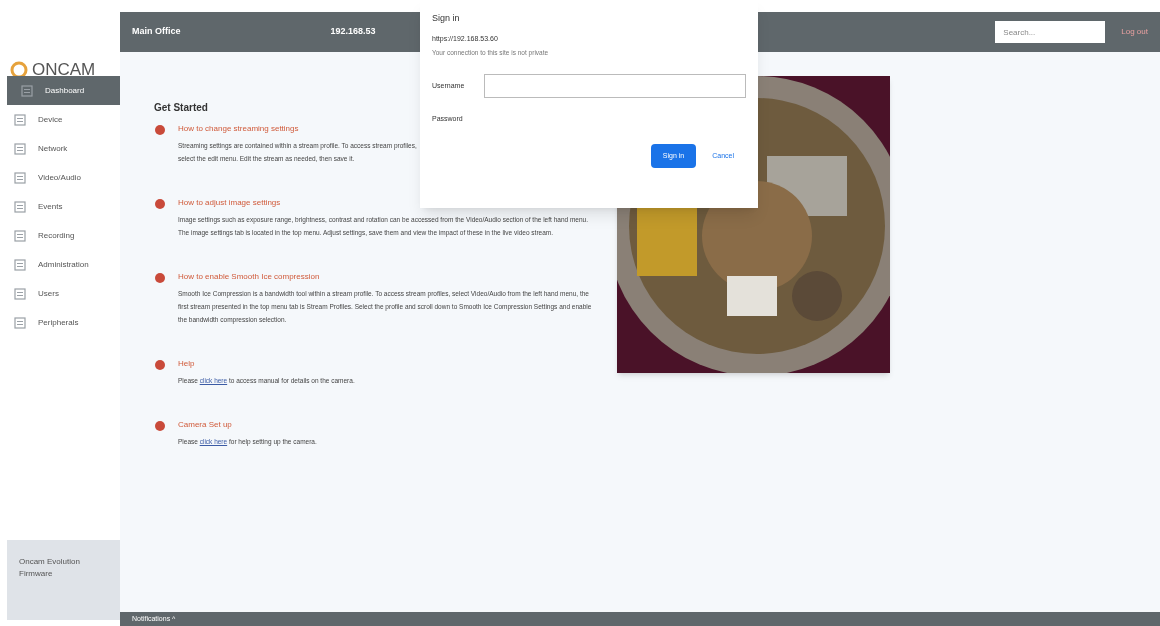 The width and height of the screenshot is (1160, 626). Describe the element at coordinates (60, 293) in the screenshot. I see `sidebar-item: Users` at that location.